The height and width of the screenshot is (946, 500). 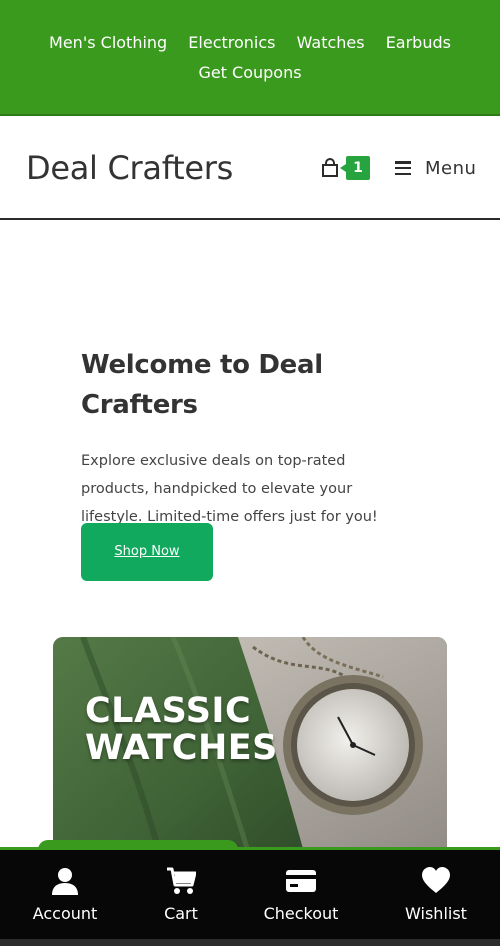 What do you see at coordinates (129, 168) in the screenshot?
I see `site-title: Deal Crafters` at bounding box center [129, 168].